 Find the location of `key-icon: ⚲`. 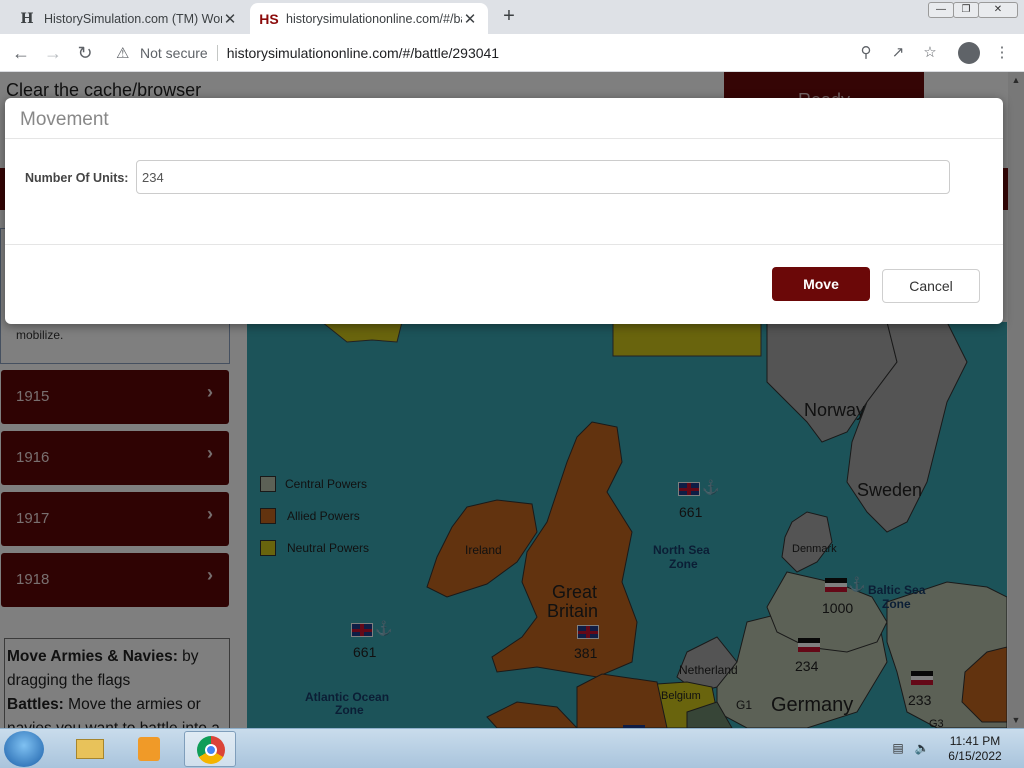

key-icon: ⚲ is located at coordinates (866, 53).